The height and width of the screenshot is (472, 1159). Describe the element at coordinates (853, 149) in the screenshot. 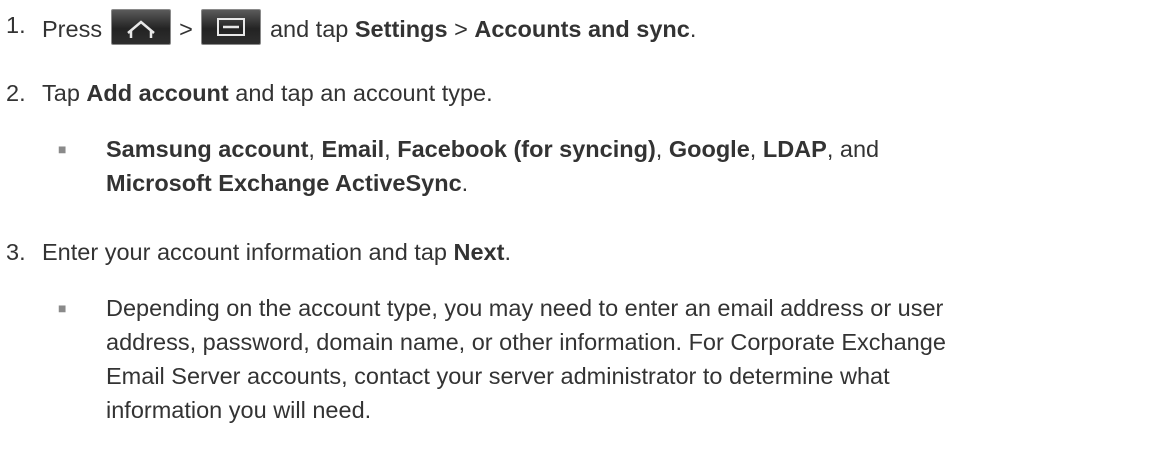

I see `separator: , and` at that location.